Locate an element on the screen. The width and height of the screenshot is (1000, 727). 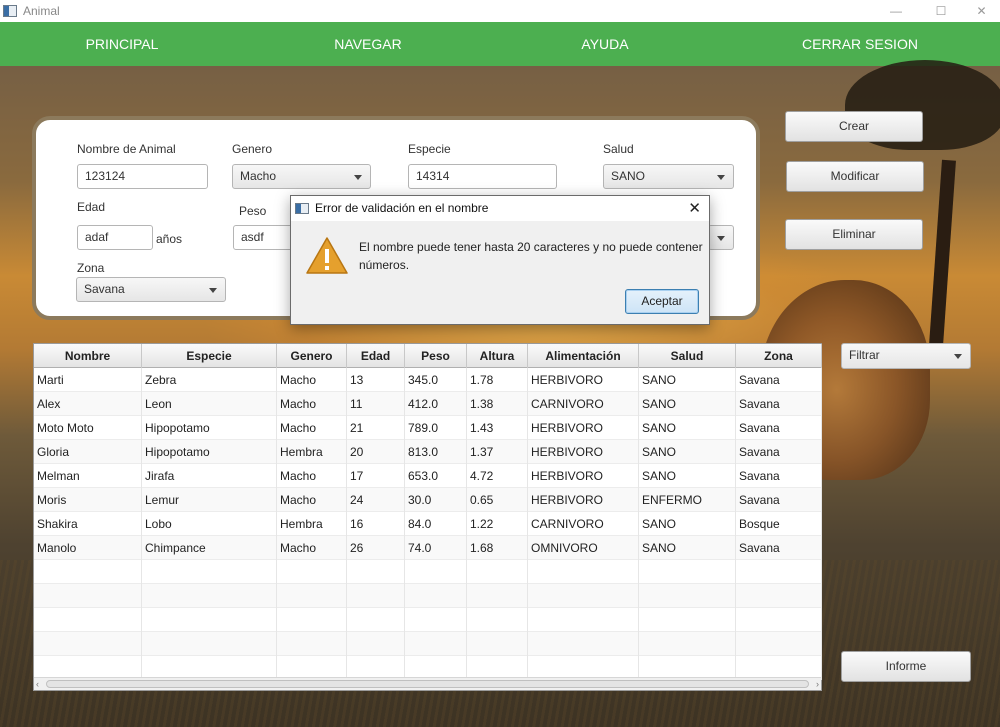
close-window-button: ✕ is located at coordinates (981, 11).